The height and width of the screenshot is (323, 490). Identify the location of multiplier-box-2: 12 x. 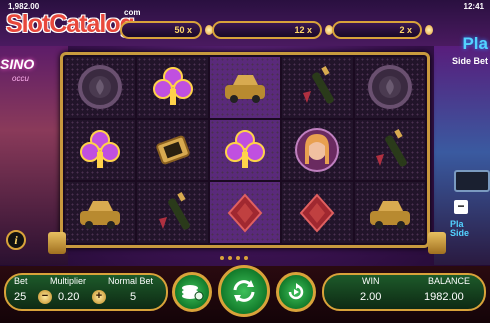
(267, 30).